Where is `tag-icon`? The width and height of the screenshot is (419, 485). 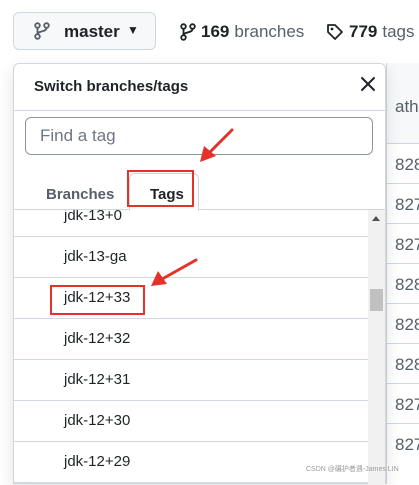 tag-icon is located at coordinates (335, 32).